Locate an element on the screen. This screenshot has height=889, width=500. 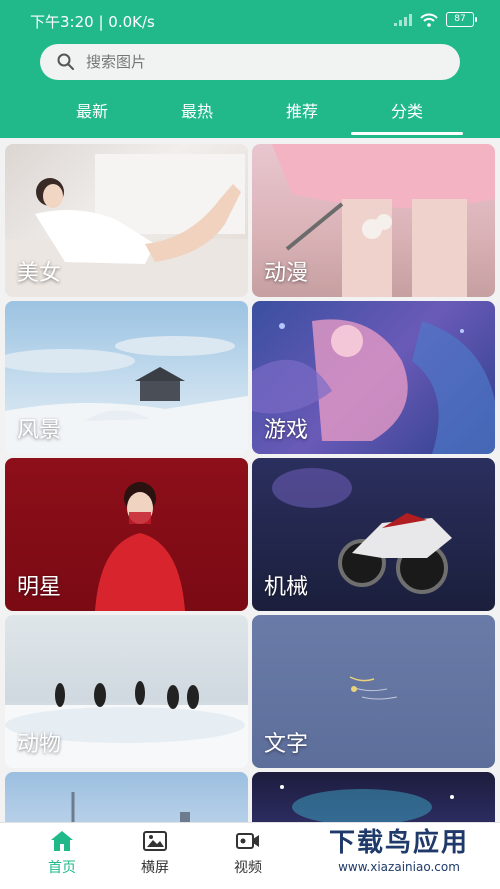
category-card-celebrities: 明星 is located at coordinates (126, 534).